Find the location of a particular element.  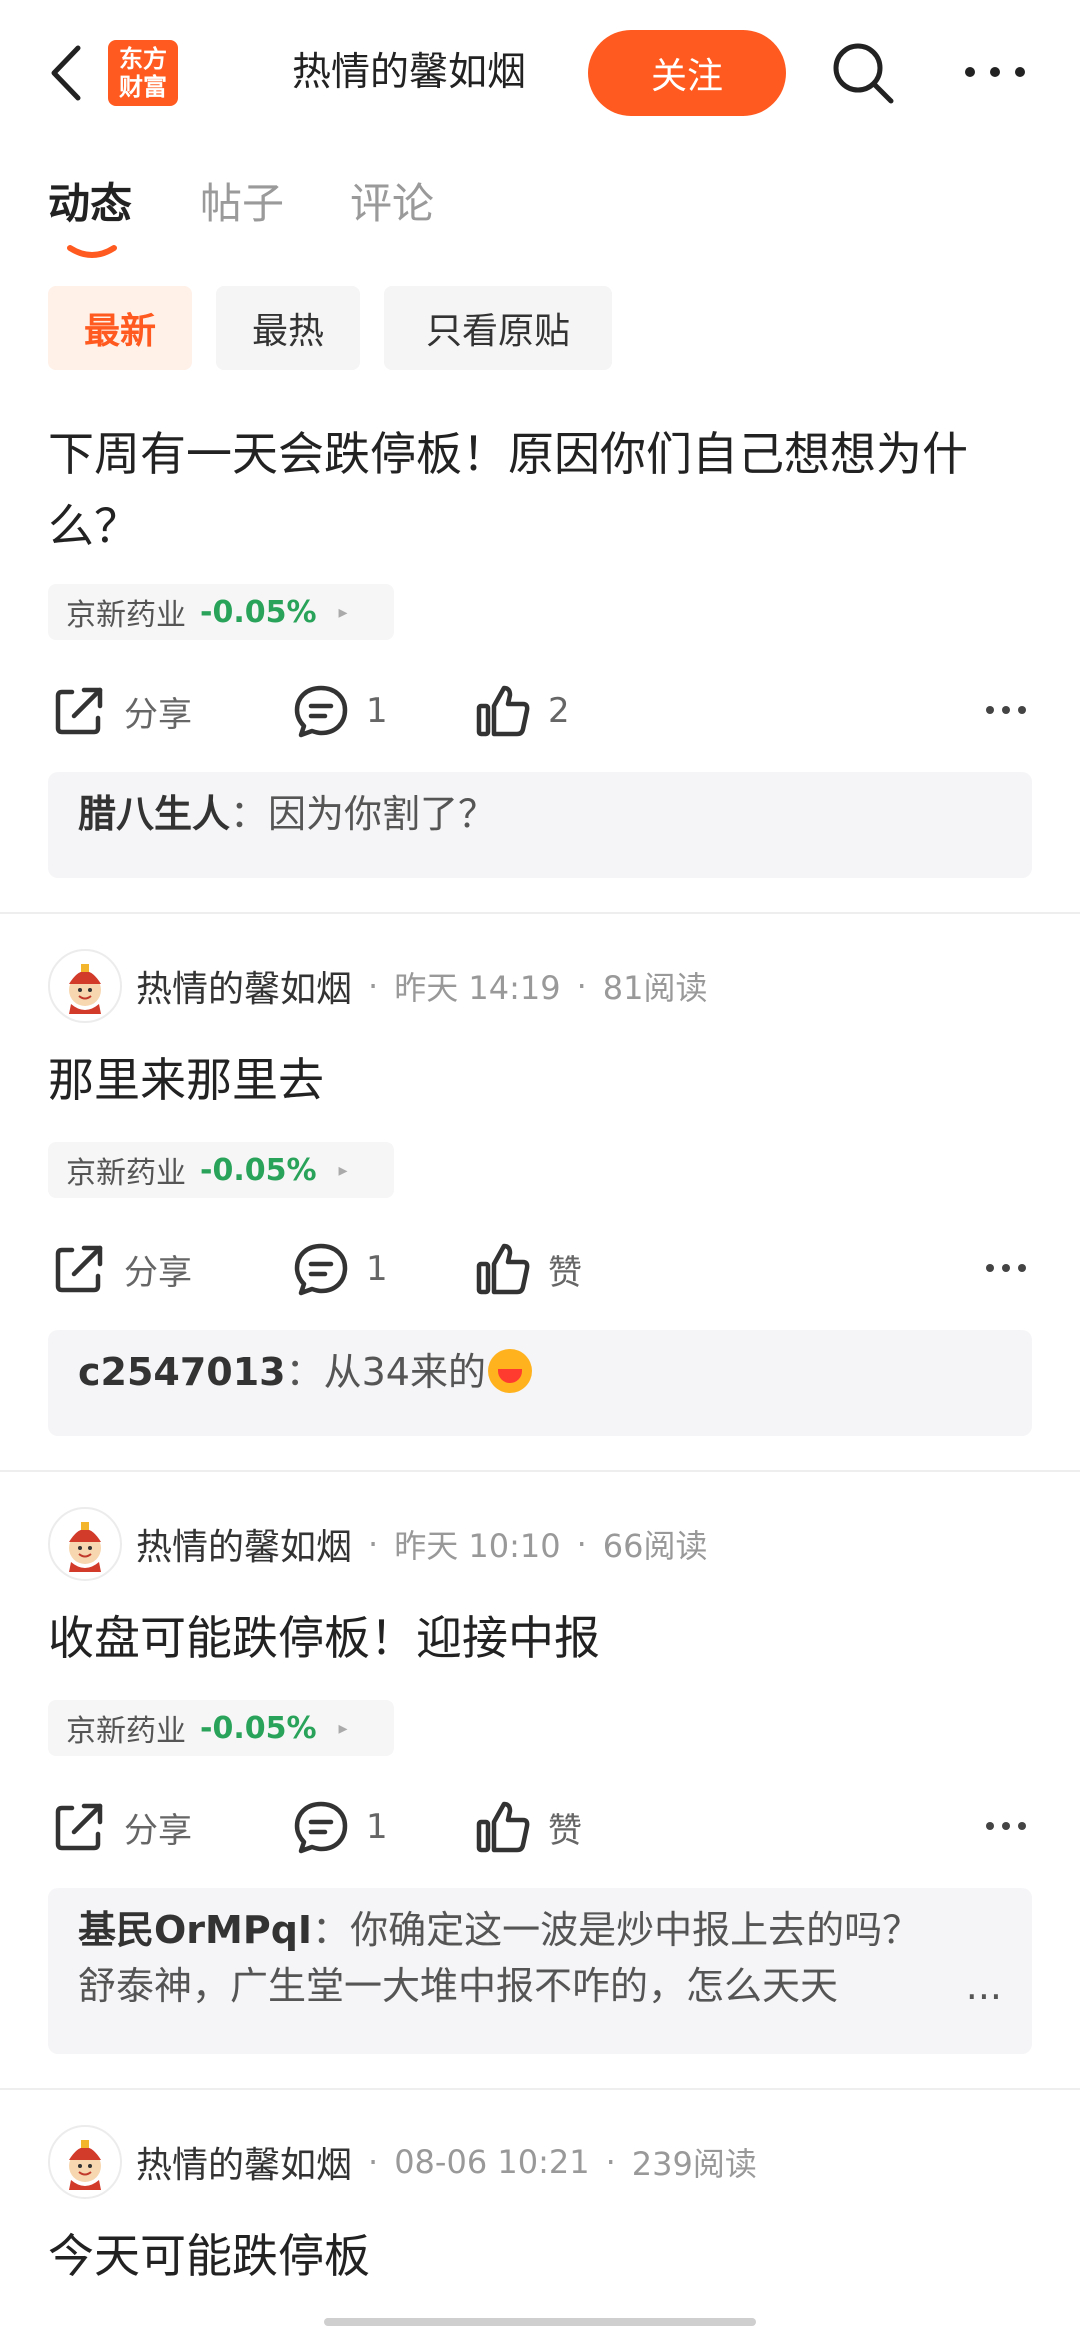

like-button: 2 is located at coordinates (522, 711).